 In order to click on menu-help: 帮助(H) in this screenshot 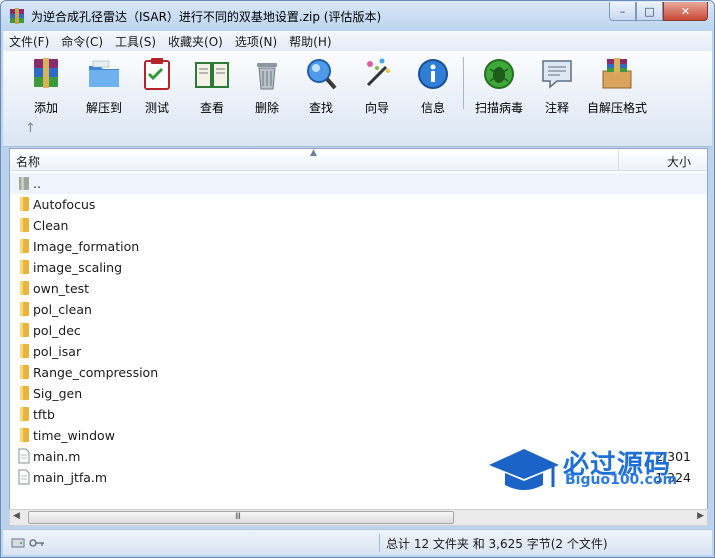, I will do `click(310, 41)`.